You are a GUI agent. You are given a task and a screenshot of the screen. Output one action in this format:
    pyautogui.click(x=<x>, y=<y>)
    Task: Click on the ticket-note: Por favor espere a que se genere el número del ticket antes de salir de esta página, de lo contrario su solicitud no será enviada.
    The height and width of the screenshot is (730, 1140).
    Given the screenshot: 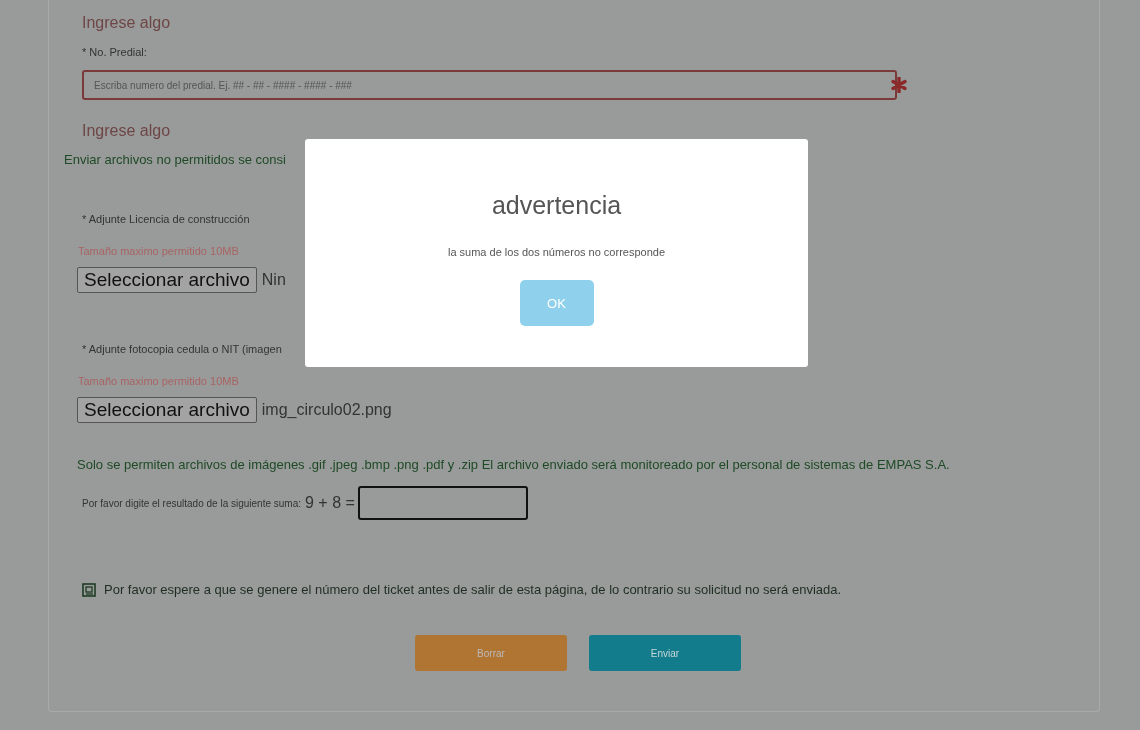 What is the action you would take?
    pyautogui.click(x=473, y=589)
    